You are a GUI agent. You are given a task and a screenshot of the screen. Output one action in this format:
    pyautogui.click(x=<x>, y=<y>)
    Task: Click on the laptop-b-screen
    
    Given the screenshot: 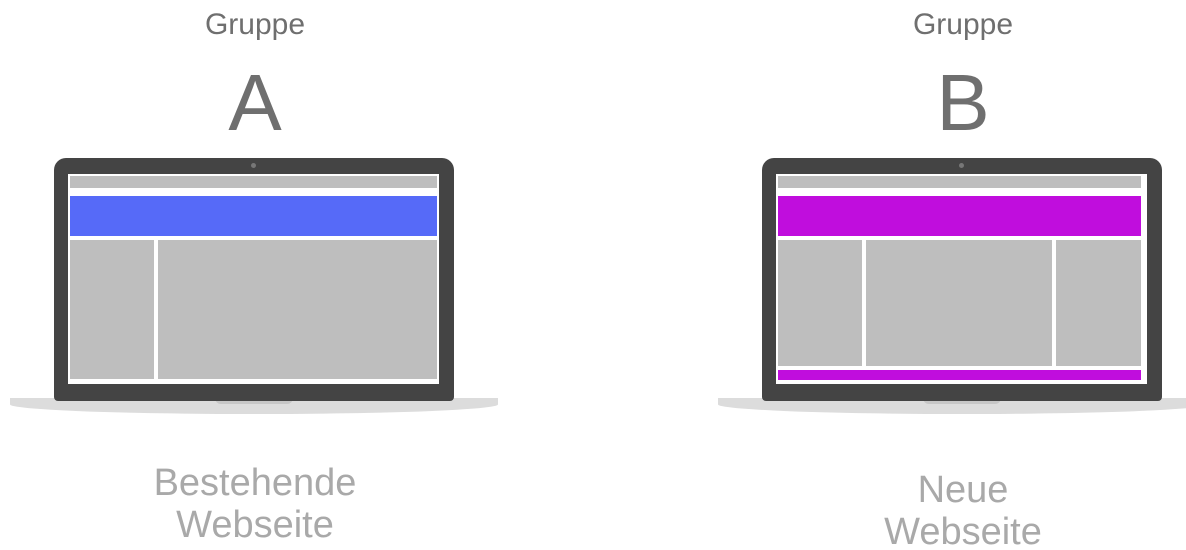 What is the action you would take?
    pyautogui.click(x=961, y=279)
    